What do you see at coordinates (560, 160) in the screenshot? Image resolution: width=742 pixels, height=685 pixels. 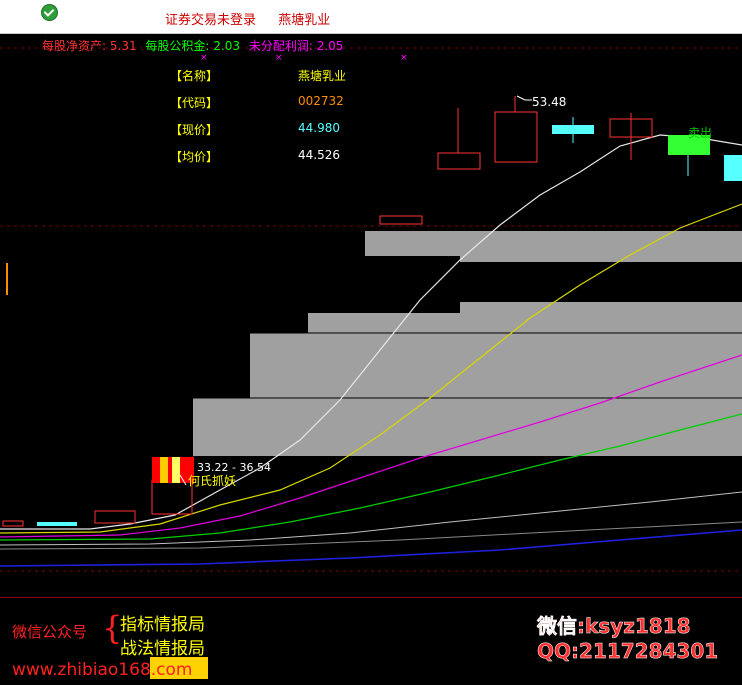 I see `upper-candles` at bounding box center [560, 160].